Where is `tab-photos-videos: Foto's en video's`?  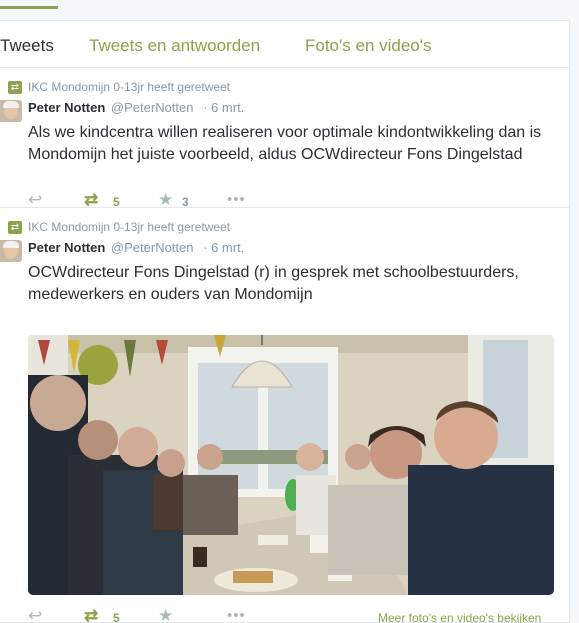 tab-photos-videos: Foto's en video's is located at coordinates (368, 46).